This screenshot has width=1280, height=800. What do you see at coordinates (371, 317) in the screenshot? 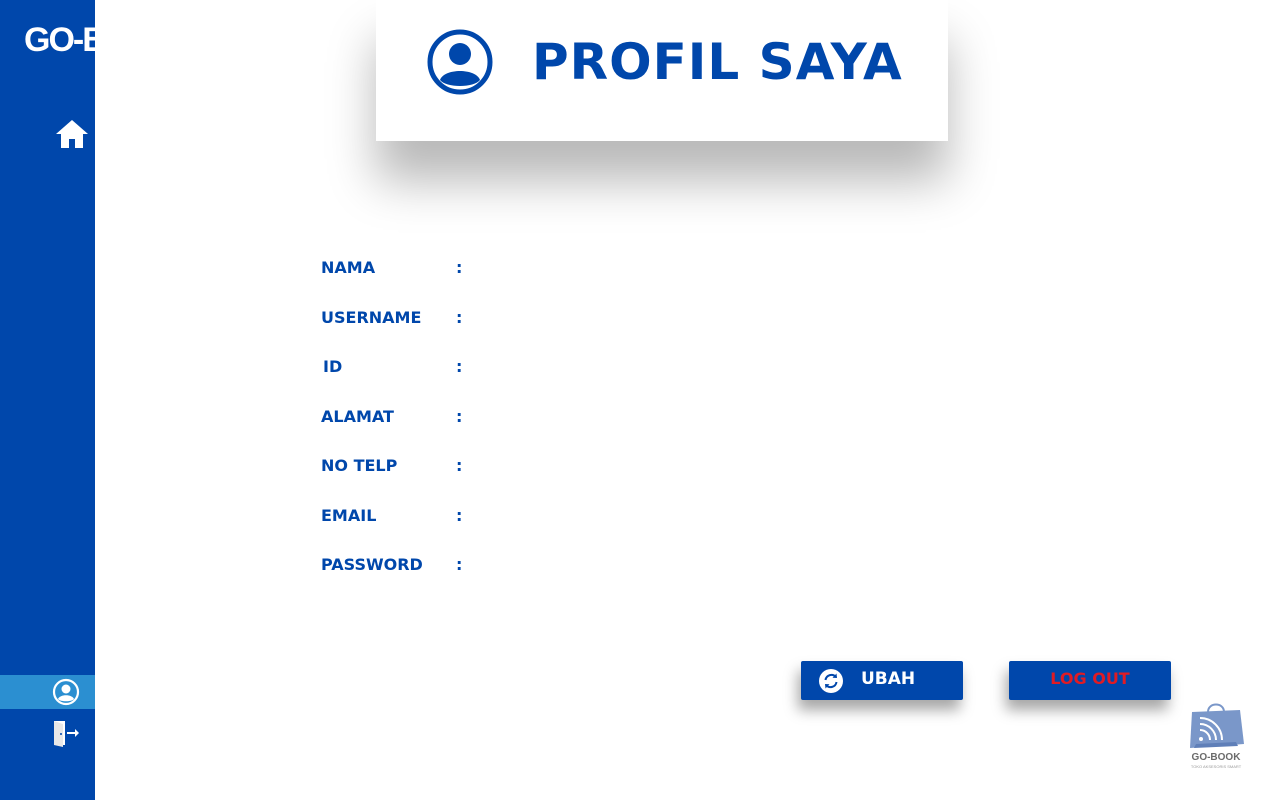
I see `field-label: USERNAME` at bounding box center [371, 317].